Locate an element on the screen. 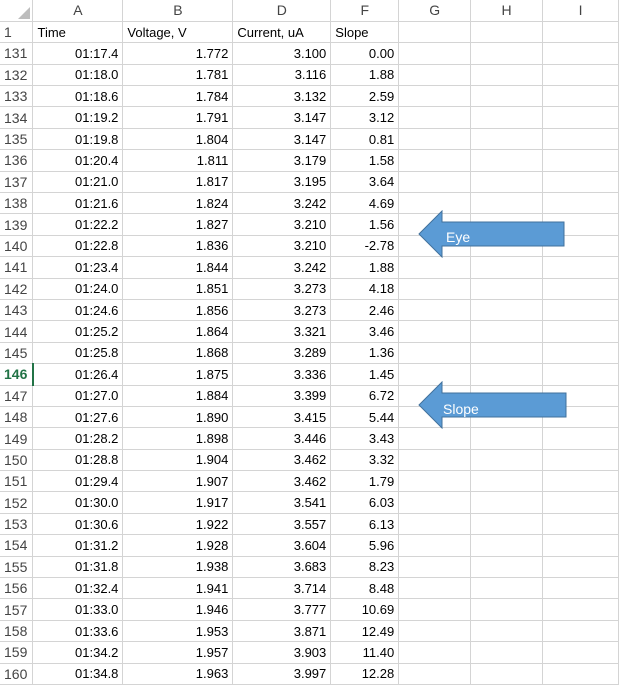  cell-time: 01:33.0 is located at coordinates (78, 609).